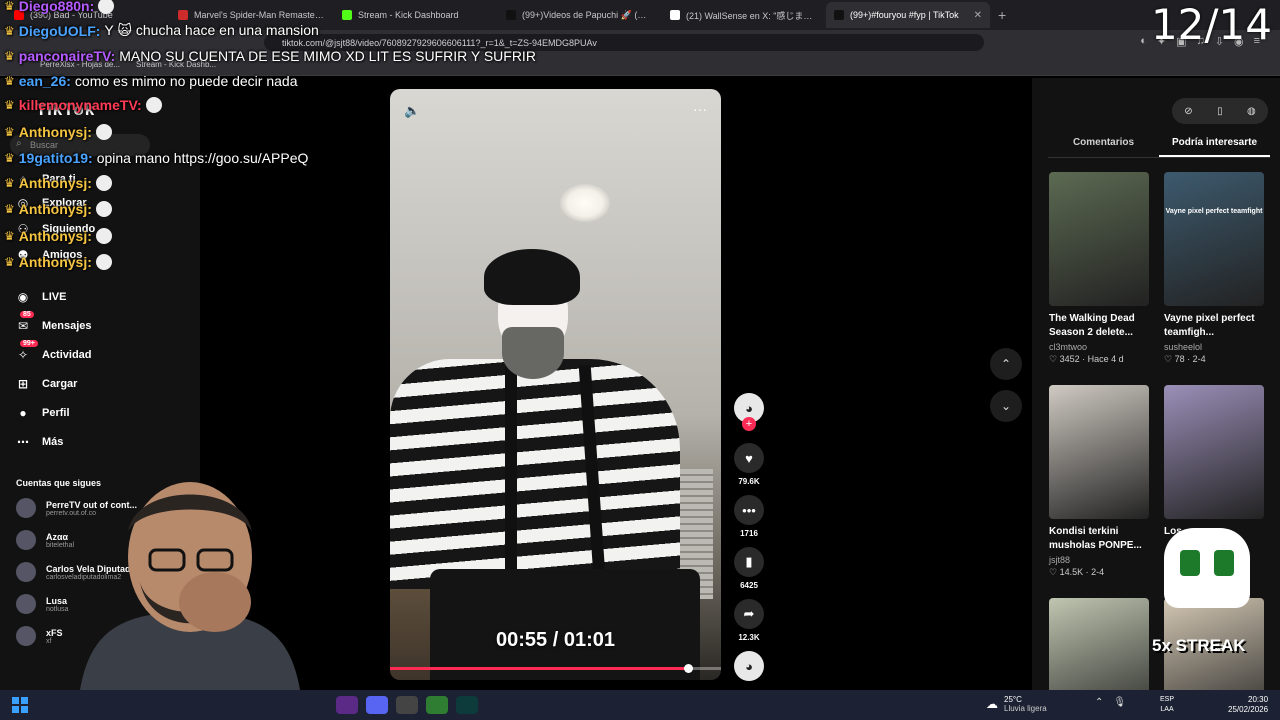 The height and width of the screenshot is (720, 1280). What do you see at coordinates (56, 158) in the screenshot?
I see `chat-username: 19gatito19:` at bounding box center [56, 158].